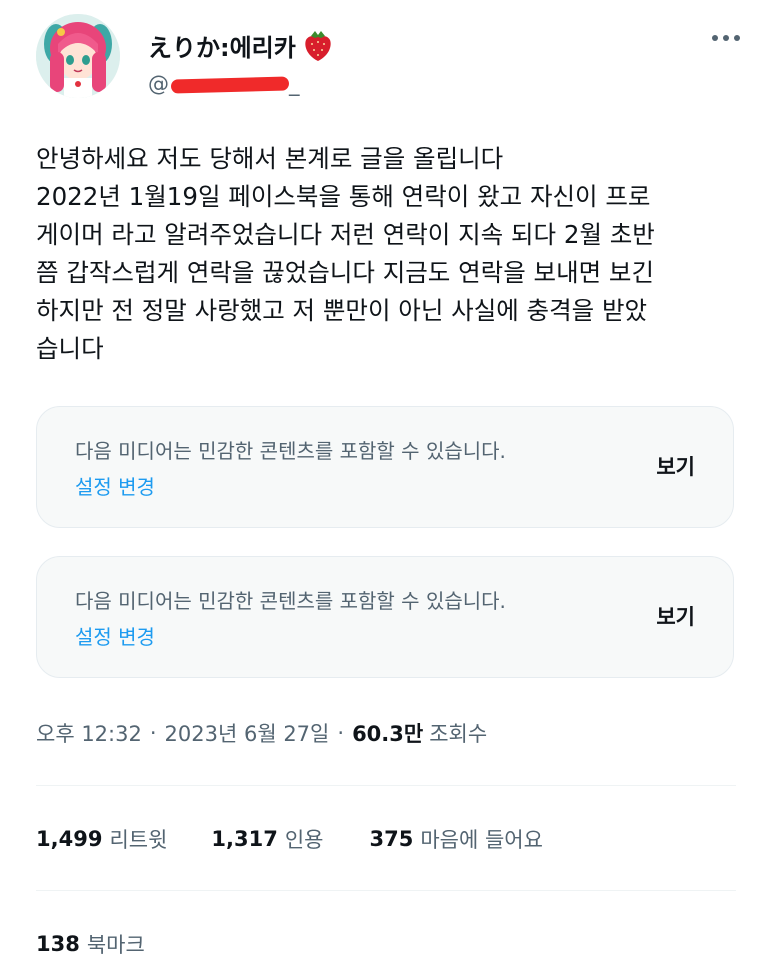 This screenshot has width=773, height=979. Describe the element at coordinates (345, 272) in the screenshot. I see `tweet-line: 쯤 갑작스럽게 연락을 끊었습니다 지금도 연락을 보내면 보긴` at that location.